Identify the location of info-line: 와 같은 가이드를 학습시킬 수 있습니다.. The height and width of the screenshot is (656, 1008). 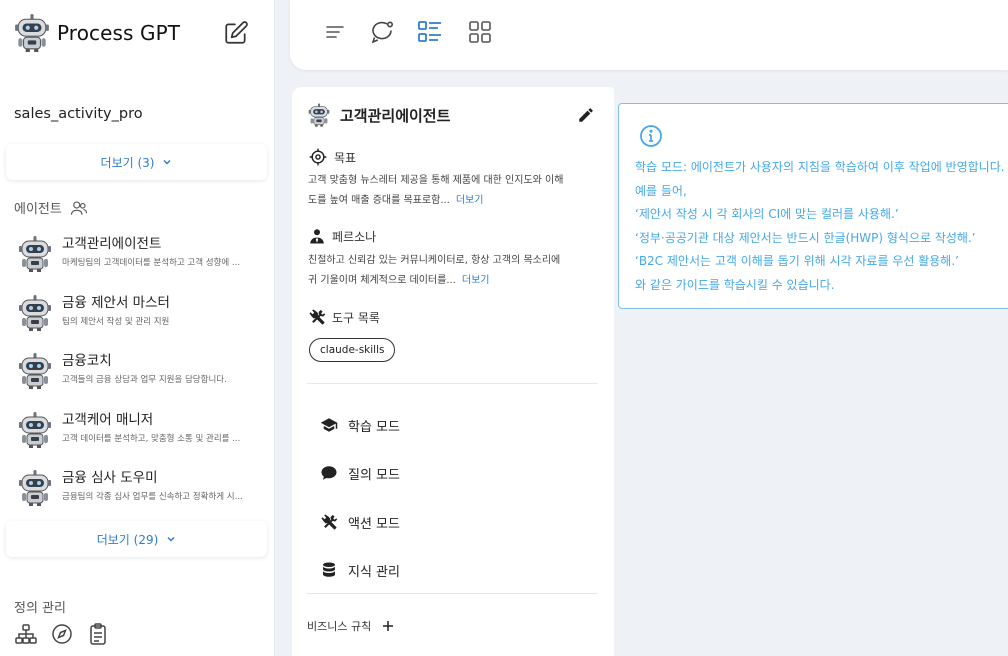
(735, 284).